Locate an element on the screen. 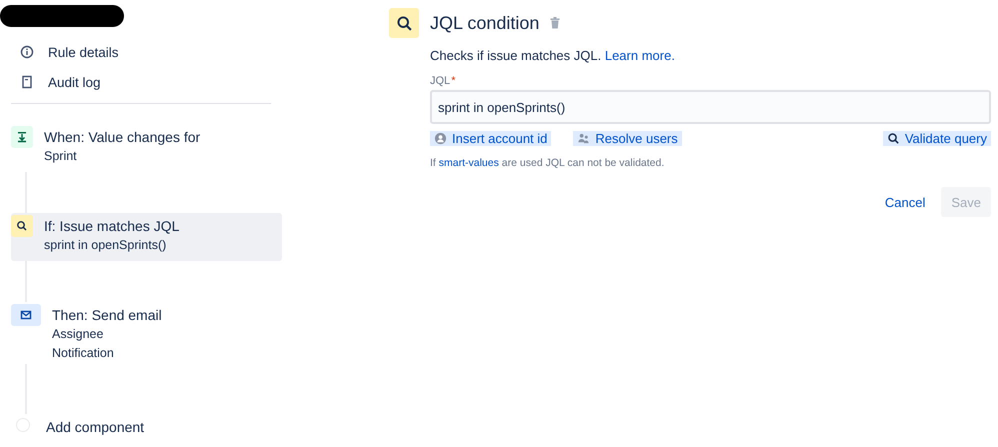 This screenshot has height=447, width=998. step-title: If: Issue matches JQL is located at coordinates (112, 226).